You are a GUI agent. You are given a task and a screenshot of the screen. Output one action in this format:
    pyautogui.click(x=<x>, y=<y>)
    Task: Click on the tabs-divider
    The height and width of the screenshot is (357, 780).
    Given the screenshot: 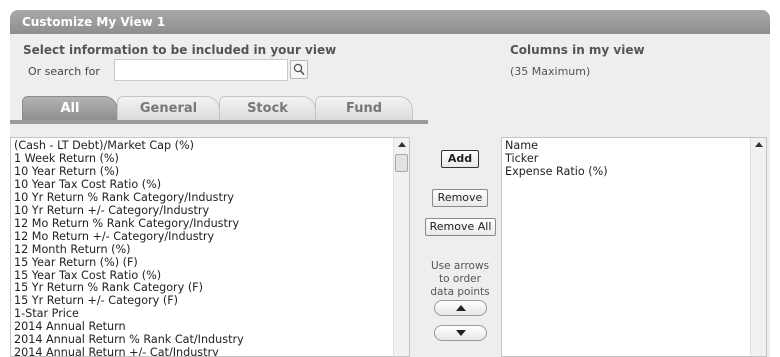 What is the action you would take?
    pyautogui.click(x=219, y=122)
    